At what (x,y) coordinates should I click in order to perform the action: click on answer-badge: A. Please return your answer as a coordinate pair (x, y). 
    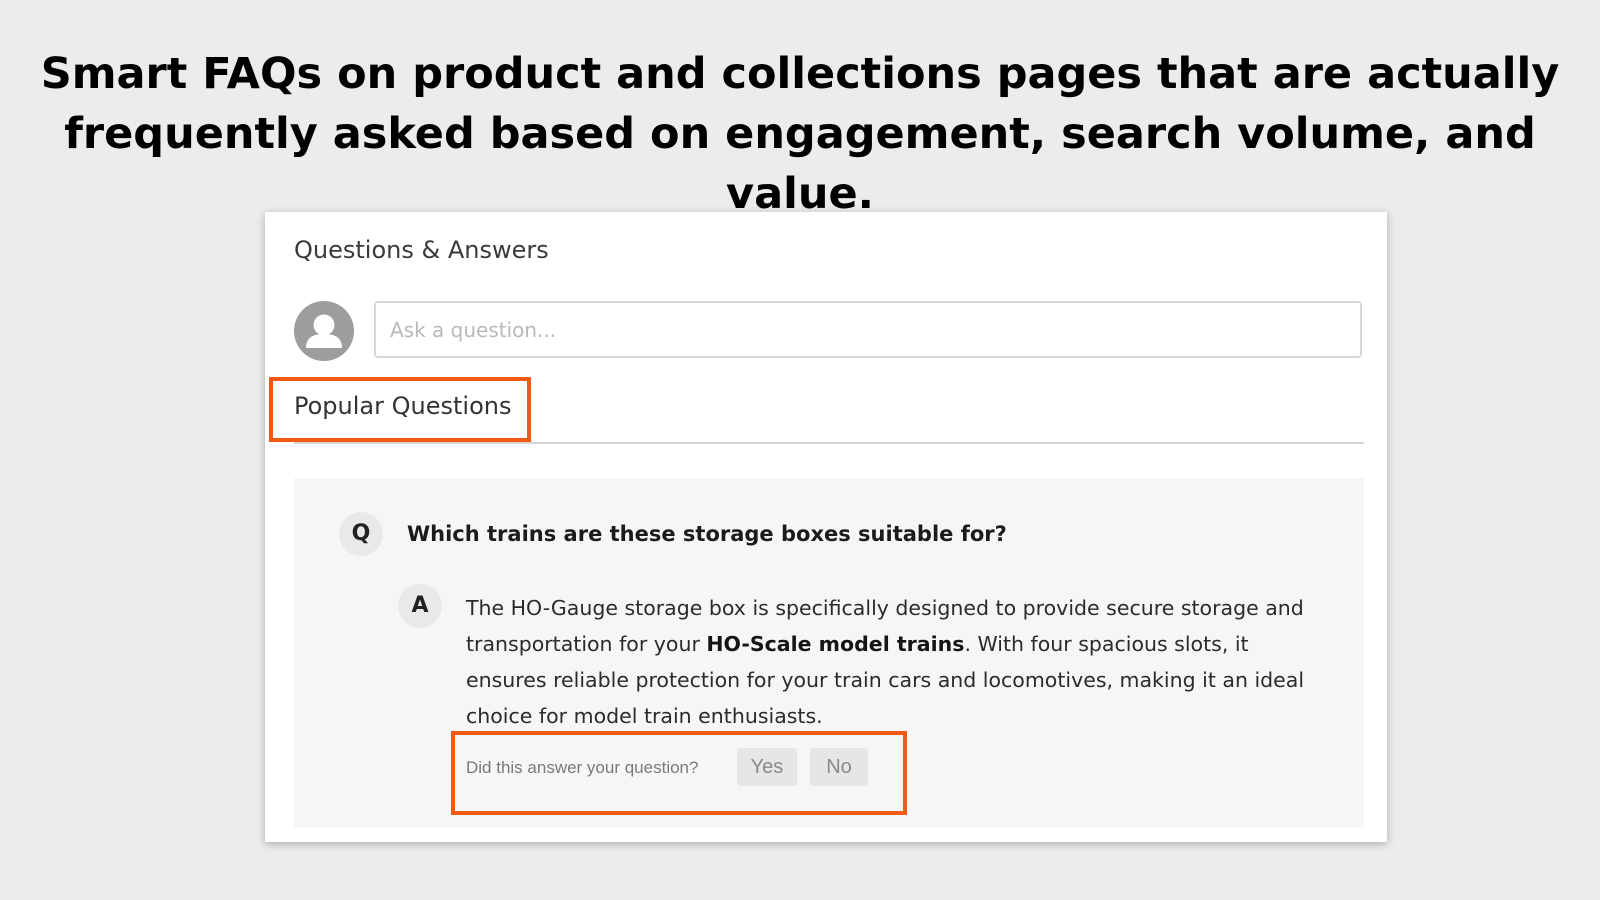
    Looking at the image, I should click on (420, 606).